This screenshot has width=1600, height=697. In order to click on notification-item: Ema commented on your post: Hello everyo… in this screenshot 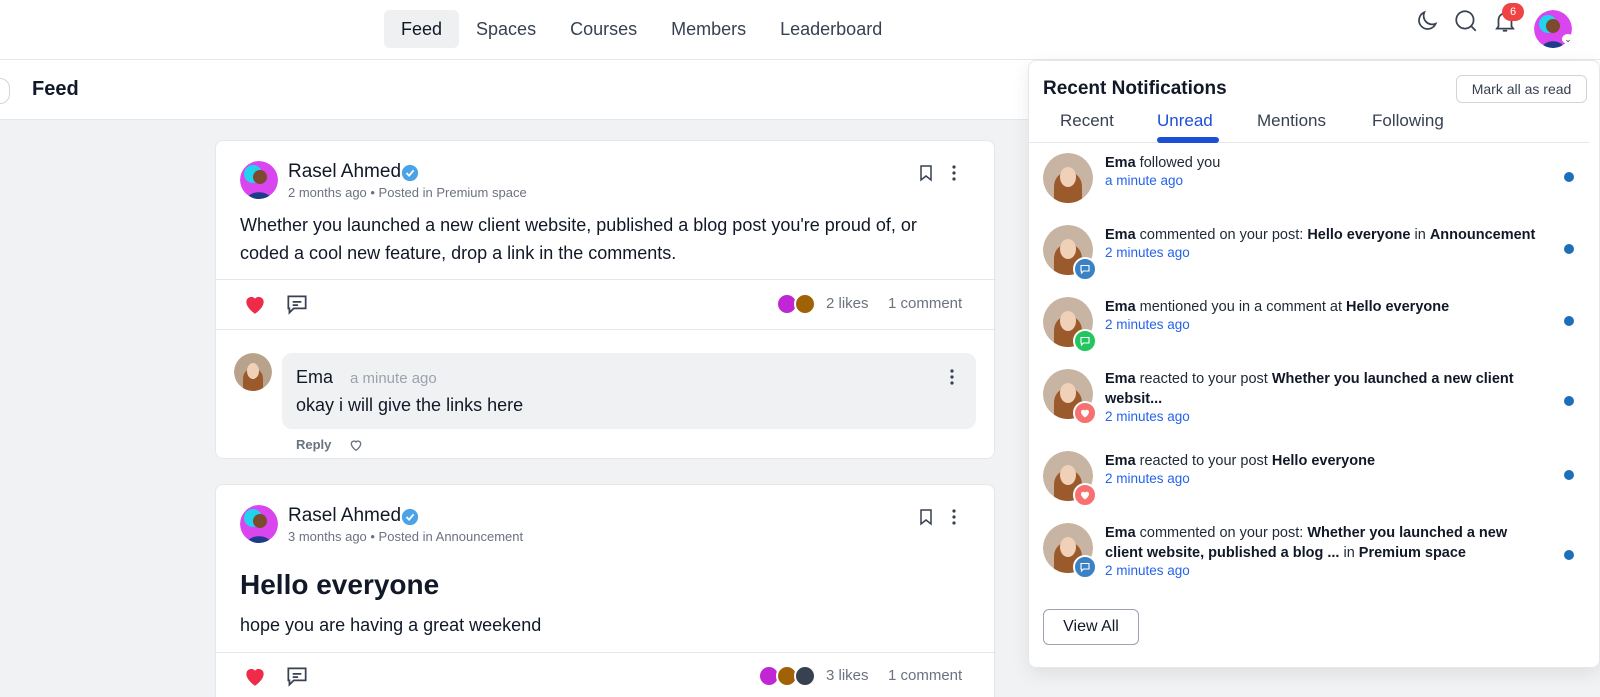, I will do `click(1309, 258)`.